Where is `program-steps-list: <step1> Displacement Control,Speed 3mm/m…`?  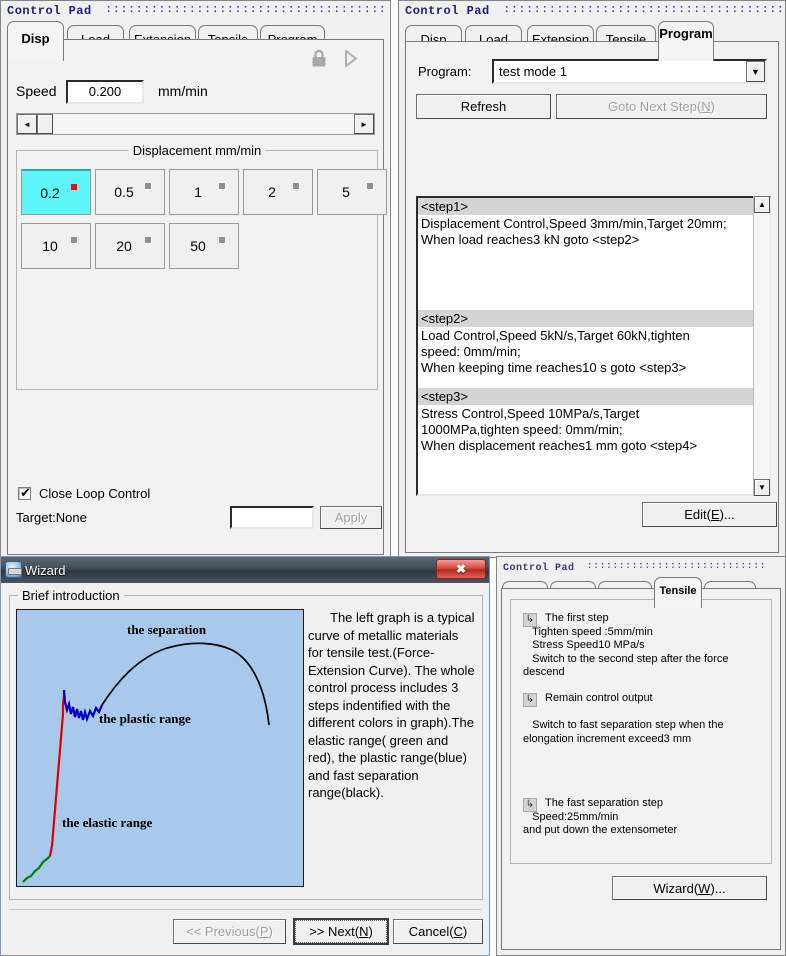
program-steps-list: <step1> Displacement Control,Speed 3mm/m… is located at coordinates (593, 346).